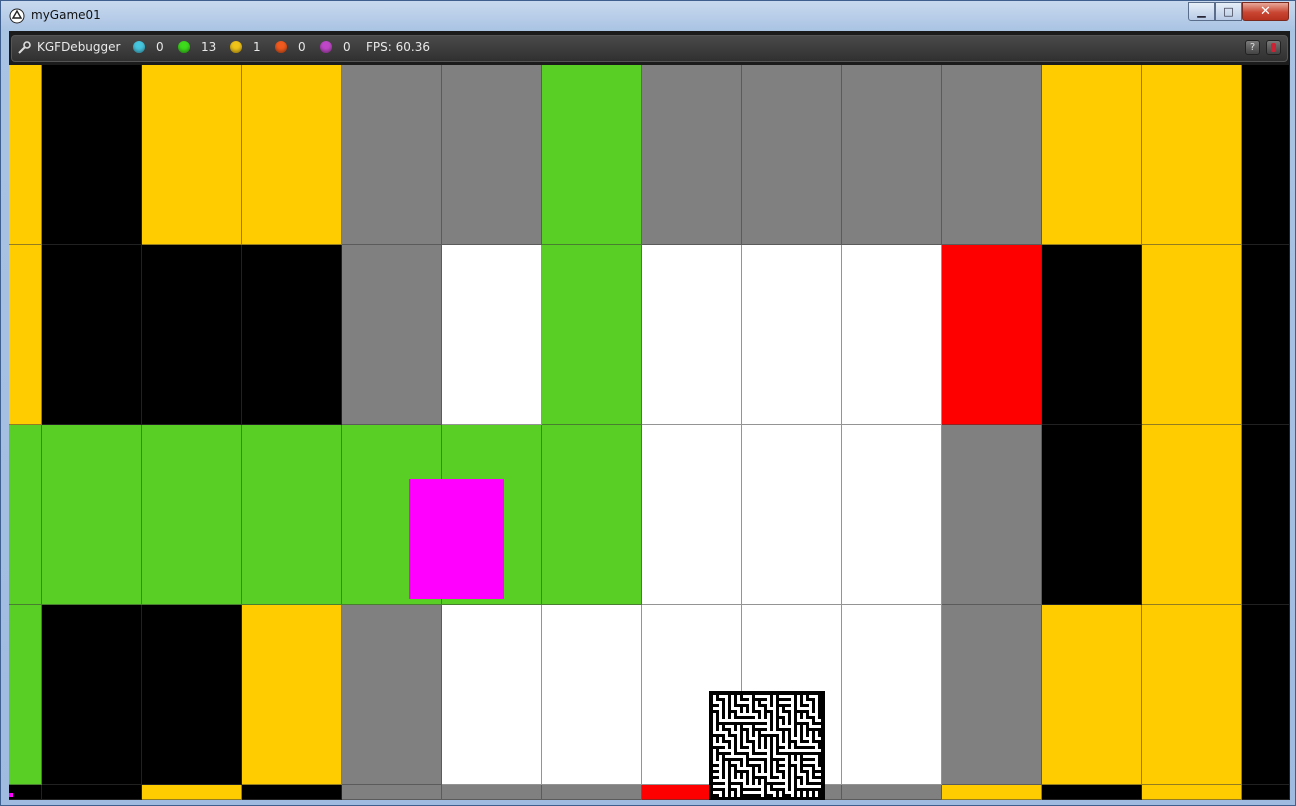 The height and width of the screenshot is (806, 1296). Describe the element at coordinates (1252, 47) in the screenshot. I see `help-button: ?` at that location.